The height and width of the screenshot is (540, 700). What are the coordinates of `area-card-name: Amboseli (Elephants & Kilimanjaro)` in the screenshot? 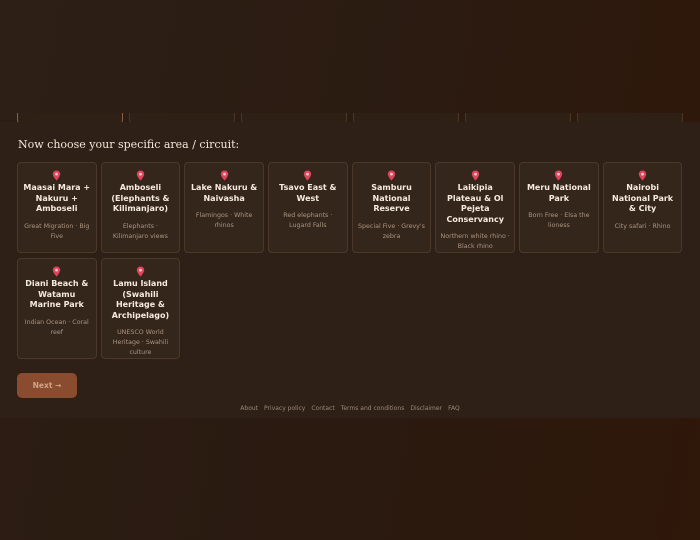 It's located at (140, 198).